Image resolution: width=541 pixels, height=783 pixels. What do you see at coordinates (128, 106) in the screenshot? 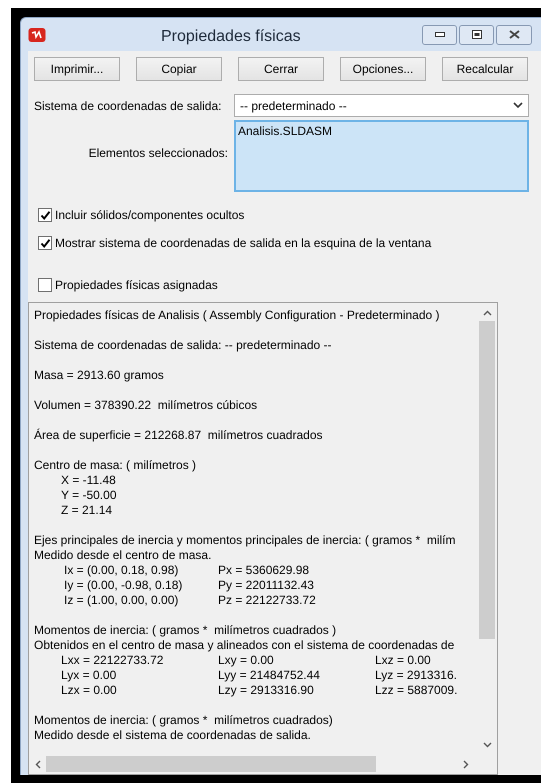
I see `field-label: Sistema de coordenadas de salida:` at bounding box center [128, 106].